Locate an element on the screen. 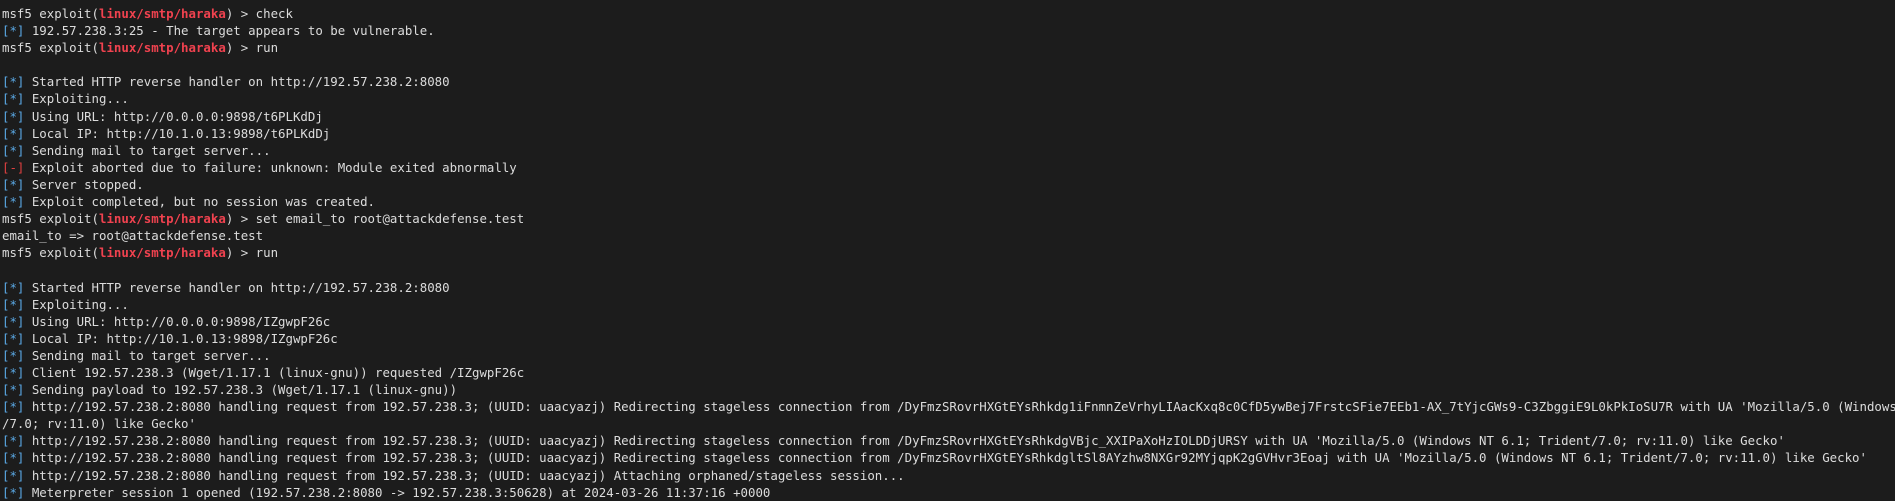 The width and height of the screenshot is (1895, 501). status-text: Using URL: http://0.0.0.0:9898/t6PLKdDj is located at coordinates (173, 116).